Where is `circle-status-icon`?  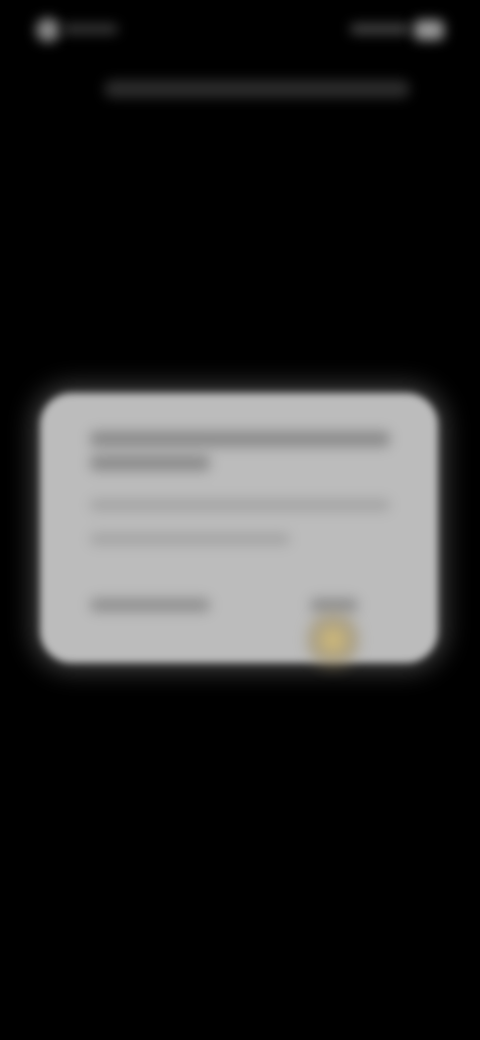 circle-status-icon is located at coordinates (48, 30).